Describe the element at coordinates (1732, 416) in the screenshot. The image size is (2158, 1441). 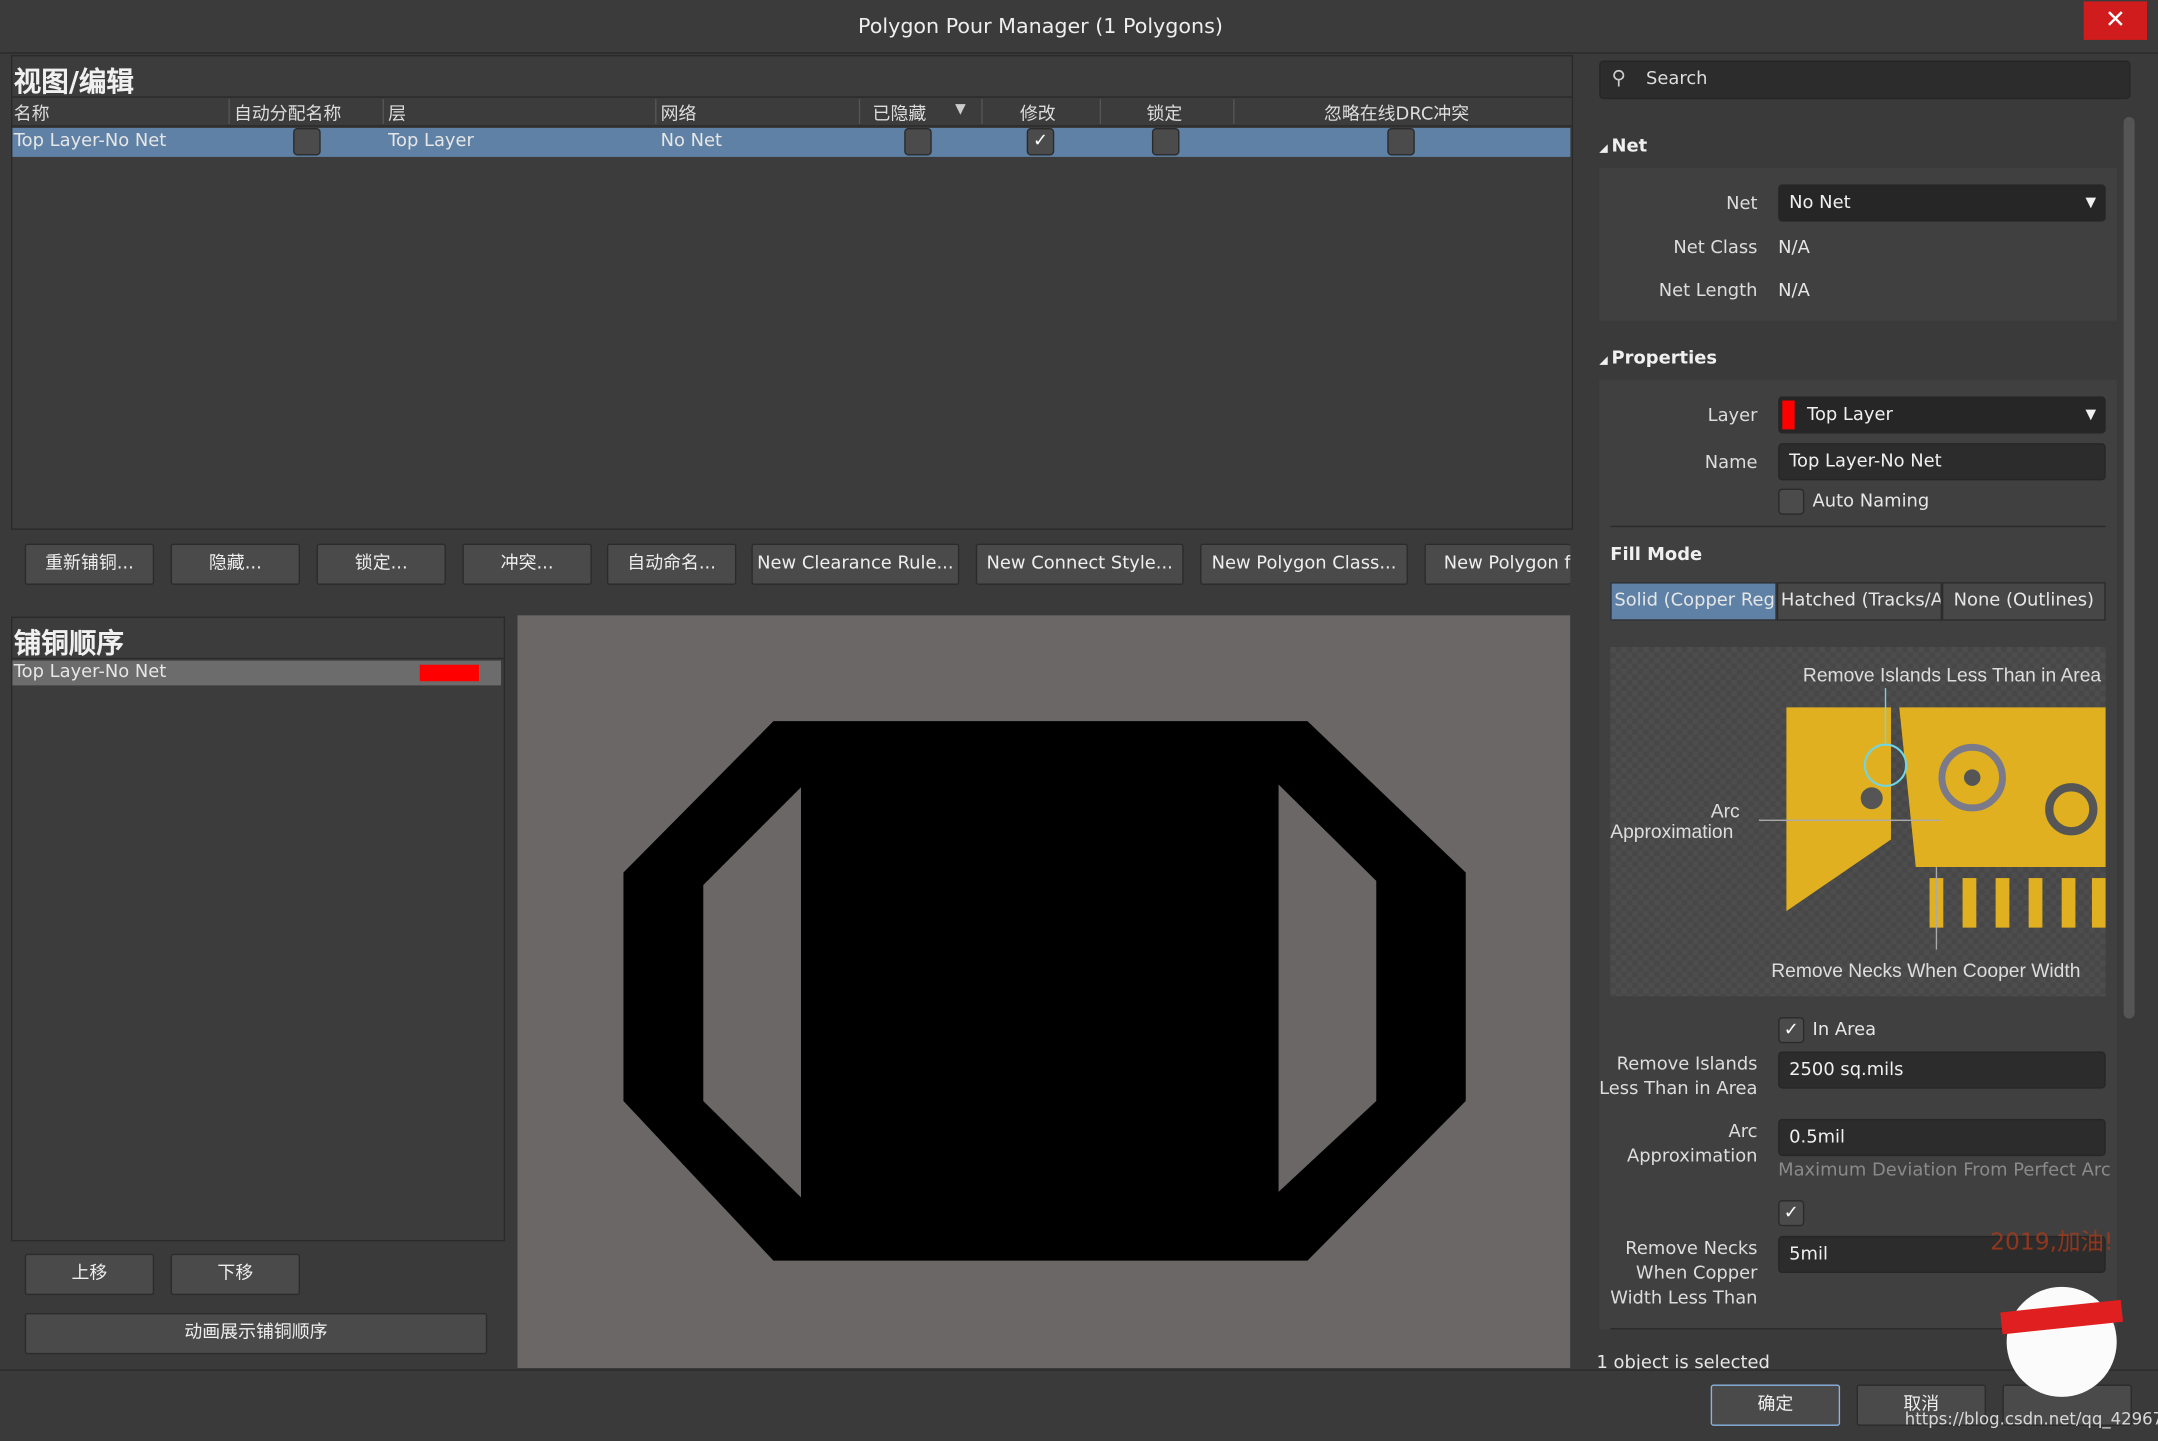
I see `layer-label: Layer` at that location.